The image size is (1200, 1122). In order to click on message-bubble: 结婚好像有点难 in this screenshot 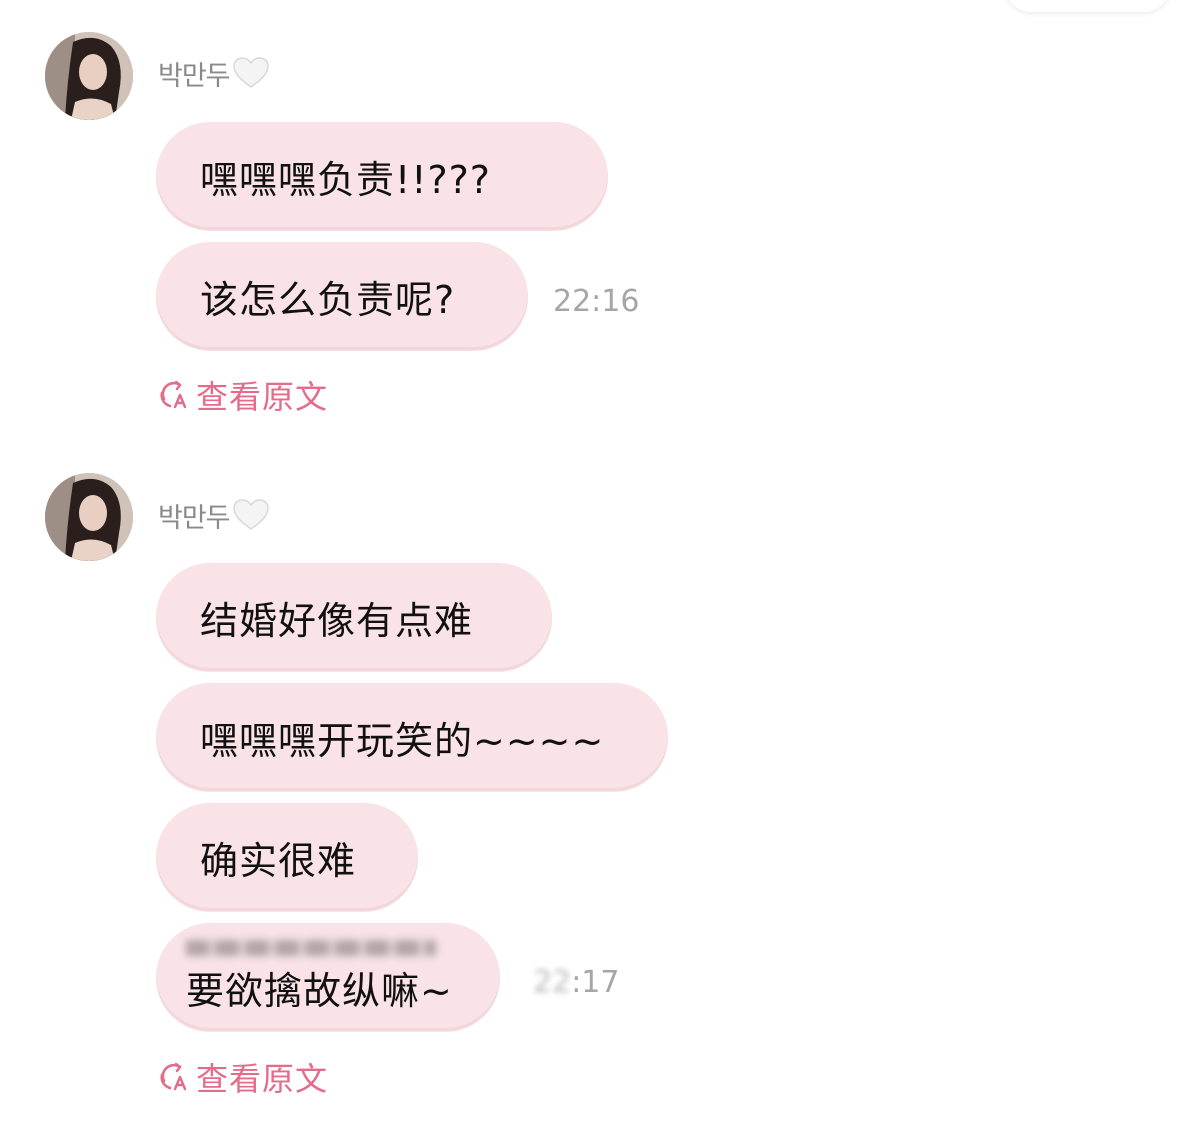, I will do `click(354, 617)`.